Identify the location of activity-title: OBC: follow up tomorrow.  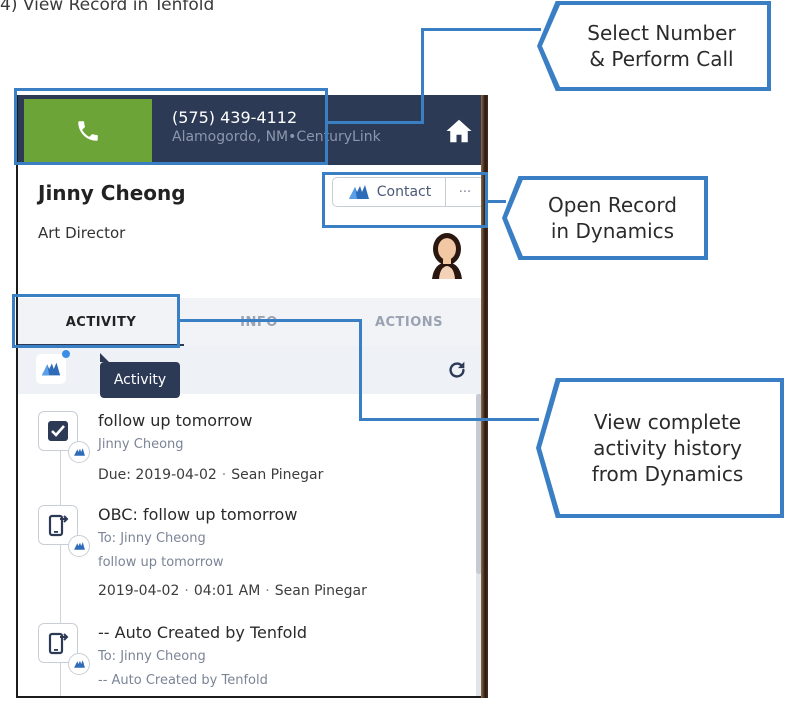
(197, 514).